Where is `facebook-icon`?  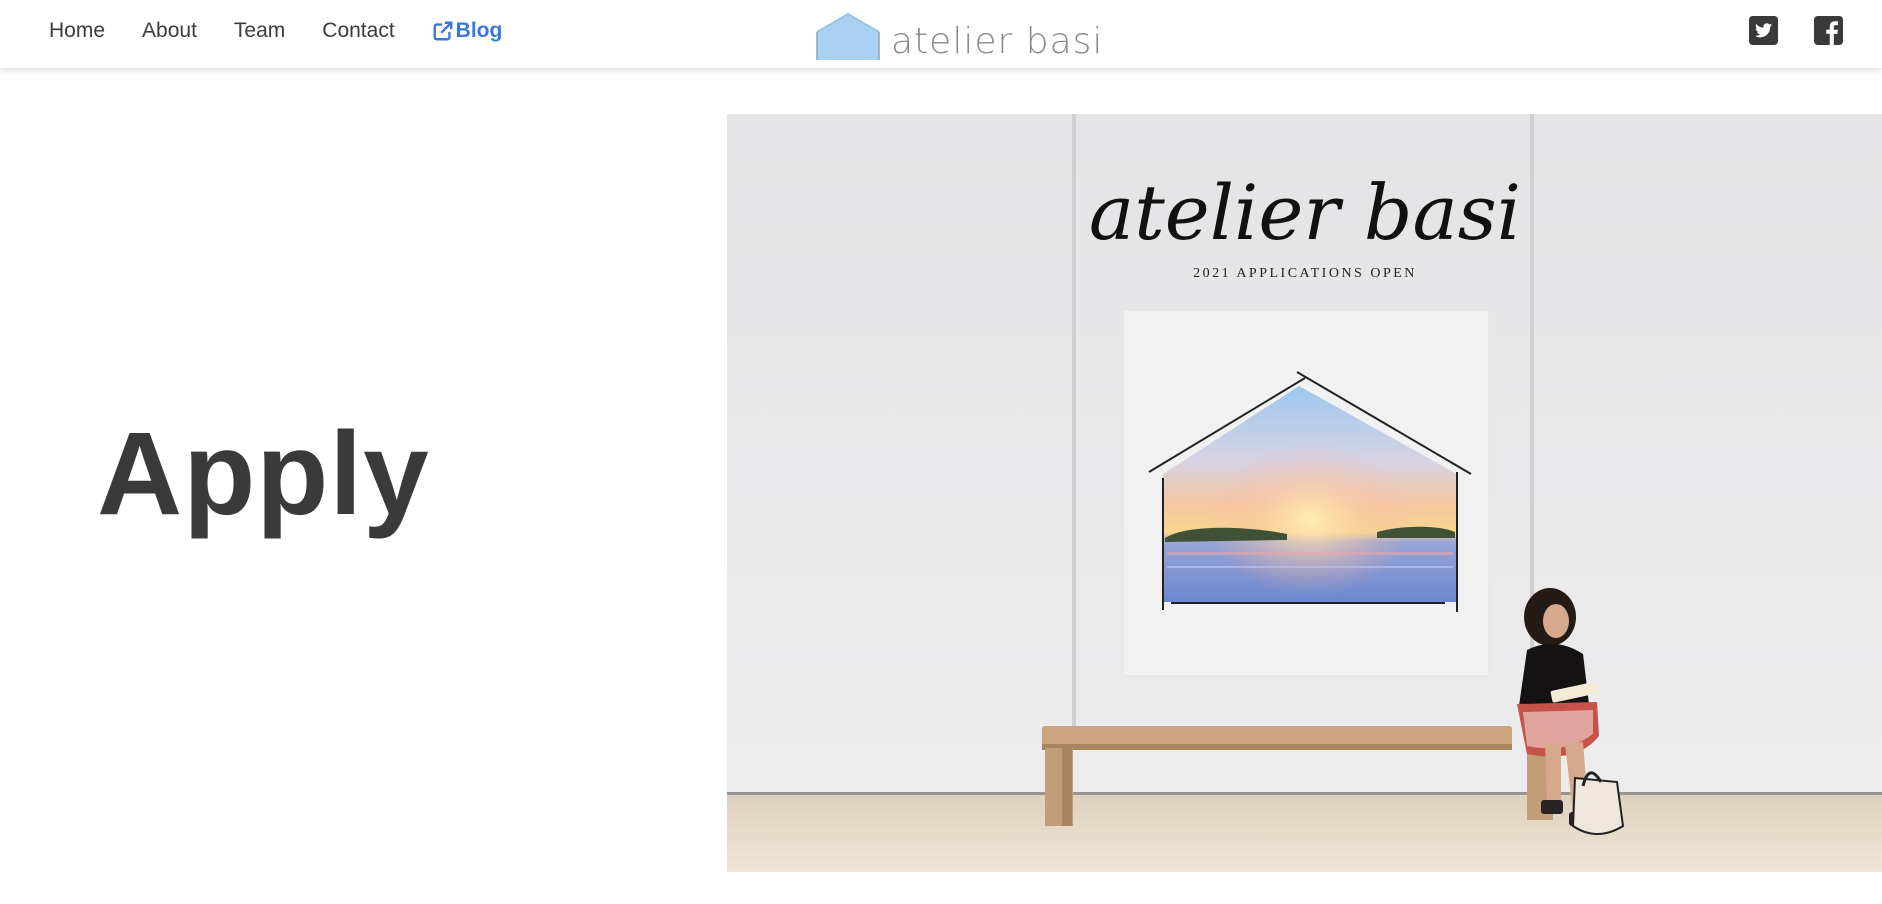 facebook-icon is located at coordinates (1828, 30).